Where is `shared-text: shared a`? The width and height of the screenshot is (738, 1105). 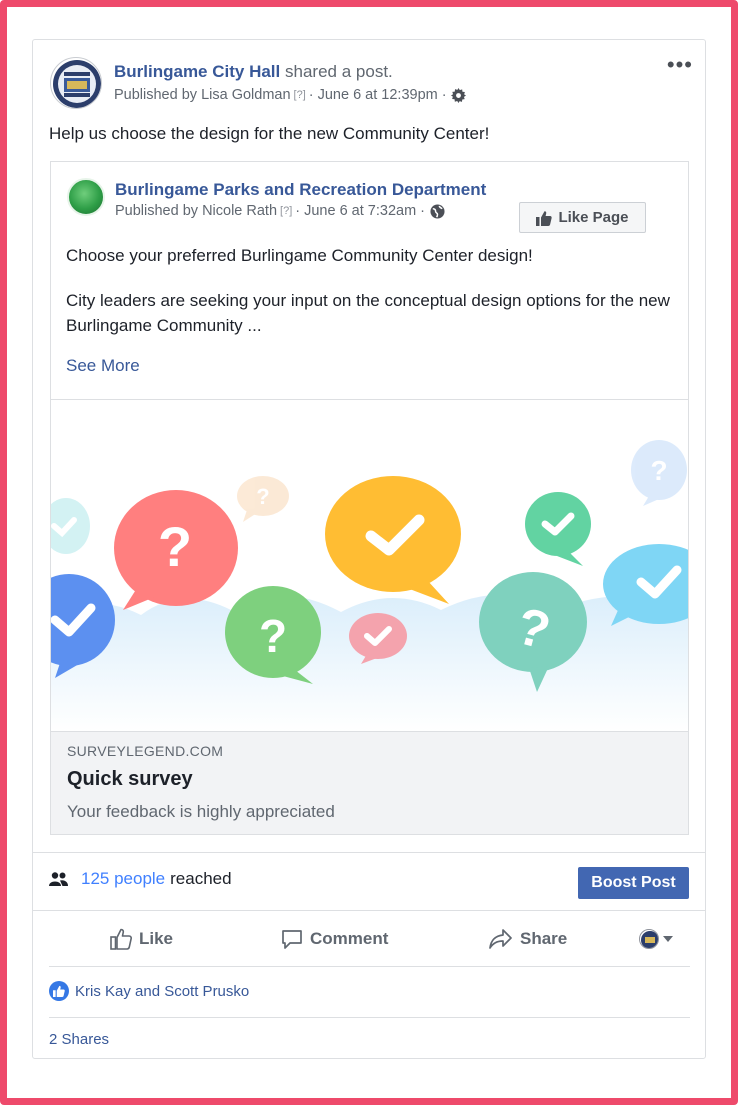 shared-text: shared a is located at coordinates (318, 71).